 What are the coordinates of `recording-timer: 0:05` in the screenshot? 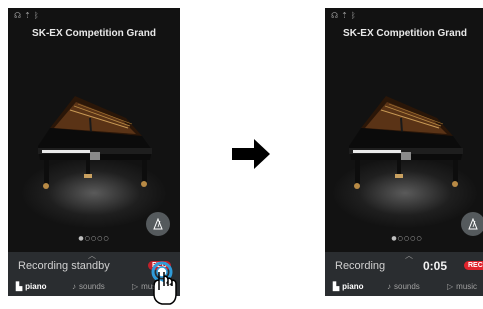 It's located at (435, 266).